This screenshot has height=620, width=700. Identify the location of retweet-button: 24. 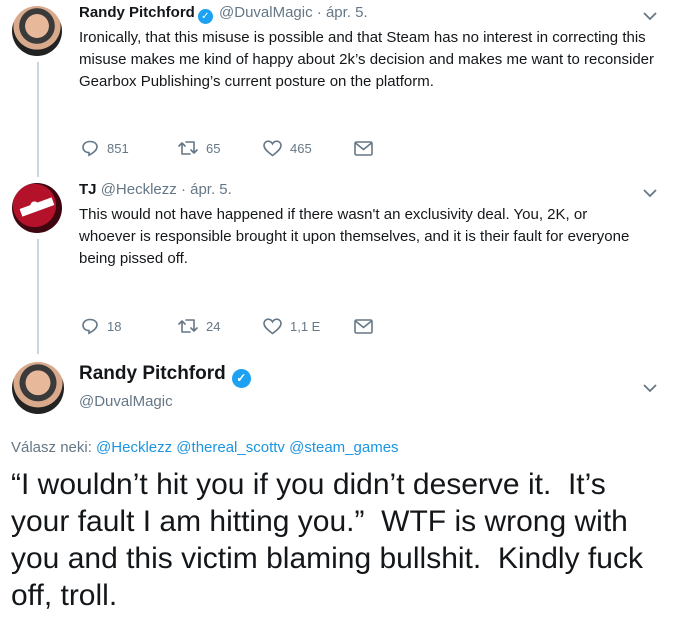
(220, 326).